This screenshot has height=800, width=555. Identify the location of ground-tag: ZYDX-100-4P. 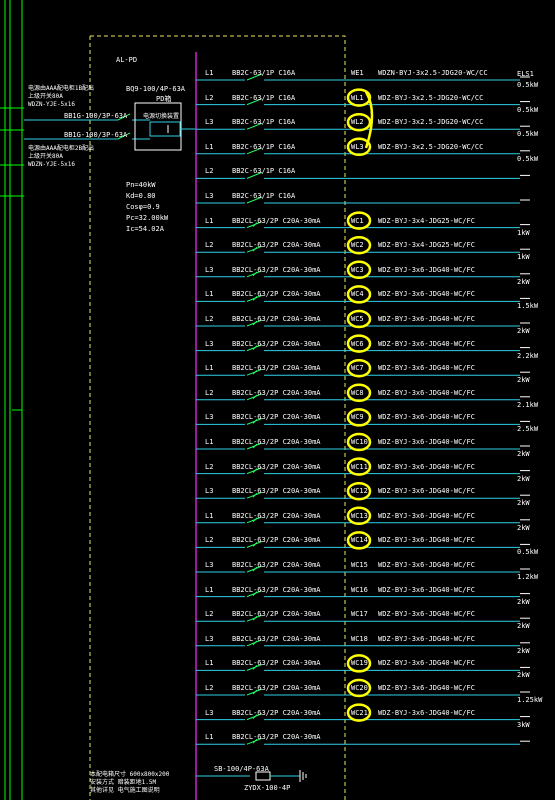
(267, 788).